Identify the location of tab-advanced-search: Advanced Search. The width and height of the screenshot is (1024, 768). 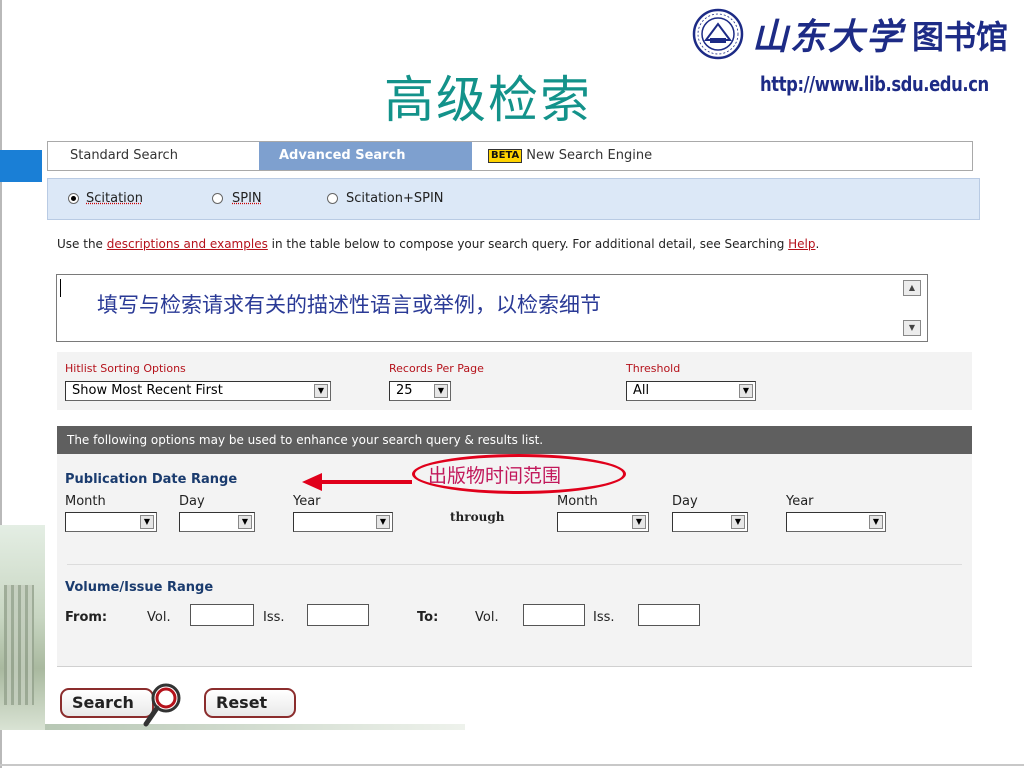
(365, 156).